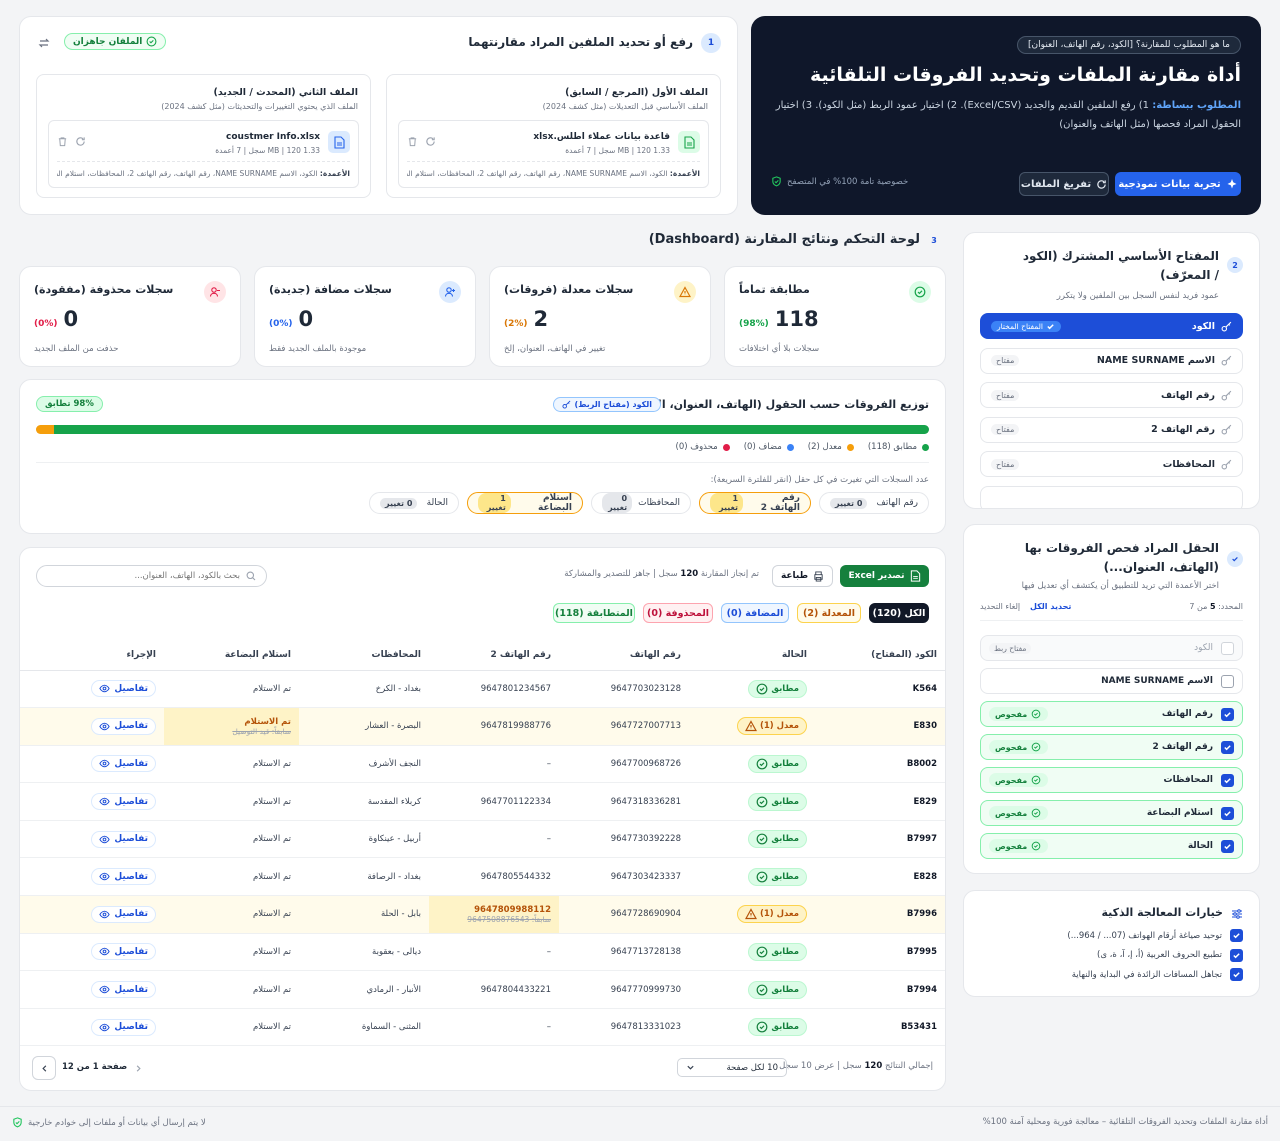 The width and height of the screenshot is (1280, 1141). What do you see at coordinates (1111, 326) in the screenshot?
I see `key-option: الكود المفتاح المختار` at bounding box center [1111, 326].